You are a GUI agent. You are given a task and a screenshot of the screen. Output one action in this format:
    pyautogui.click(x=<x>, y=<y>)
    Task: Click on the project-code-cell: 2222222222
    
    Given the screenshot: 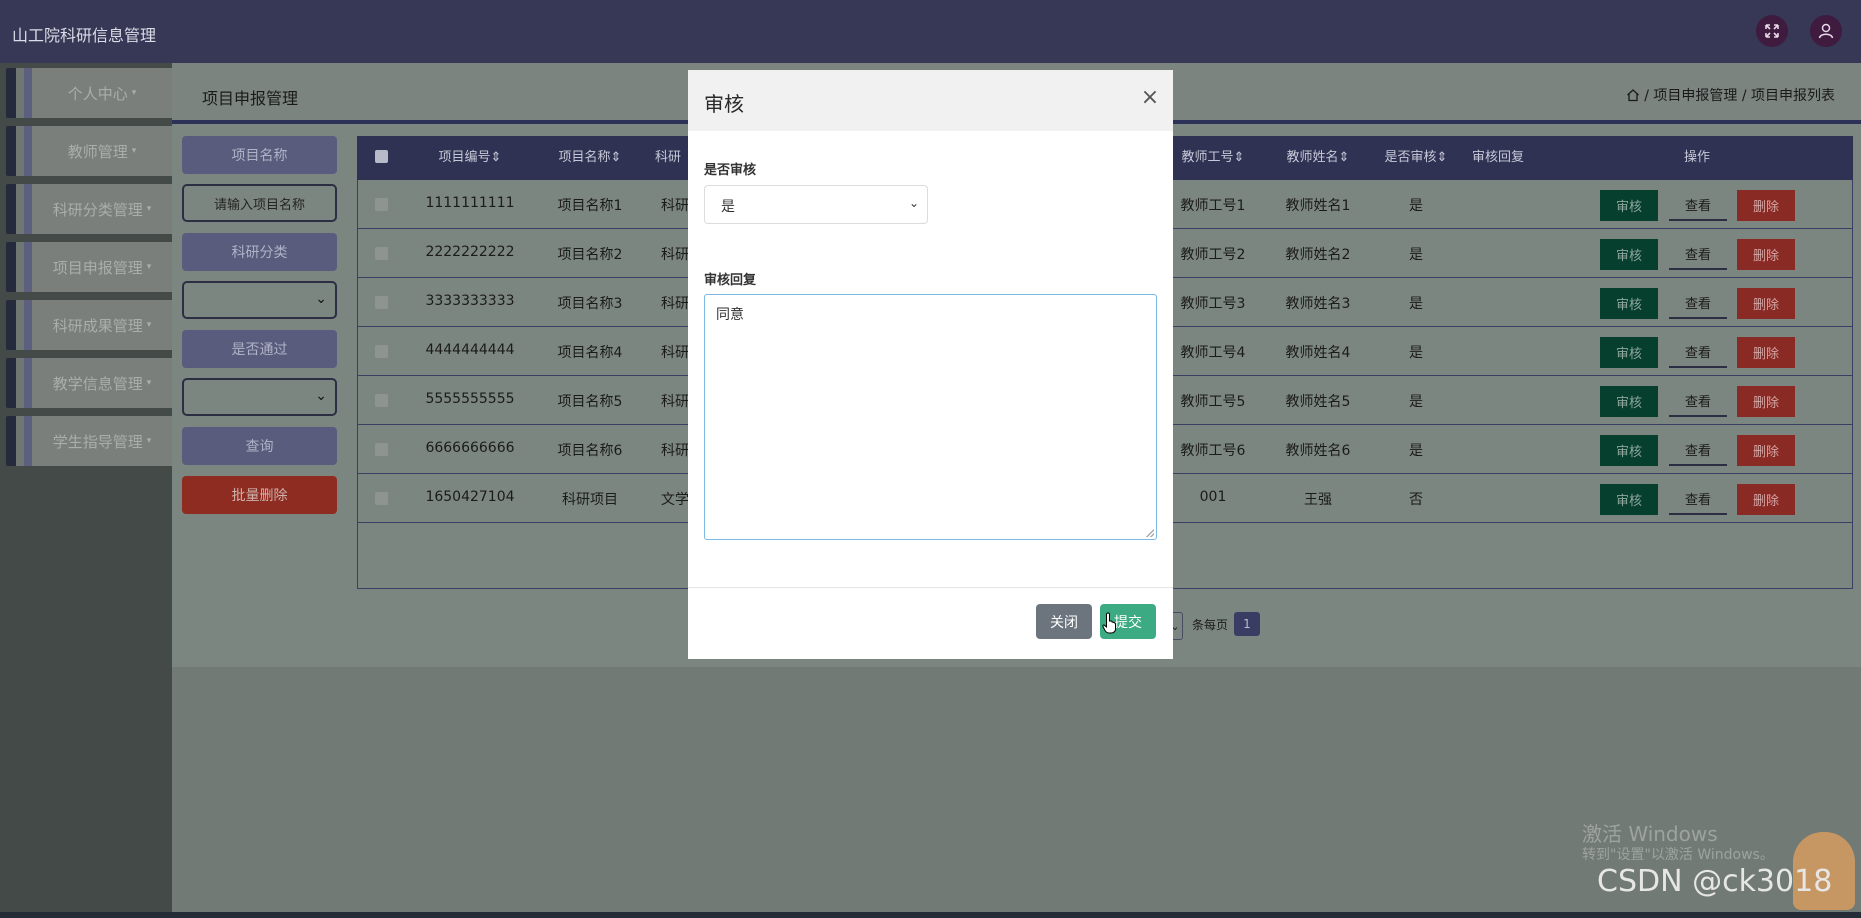 What is the action you would take?
    pyautogui.click(x=470, y=252)
    